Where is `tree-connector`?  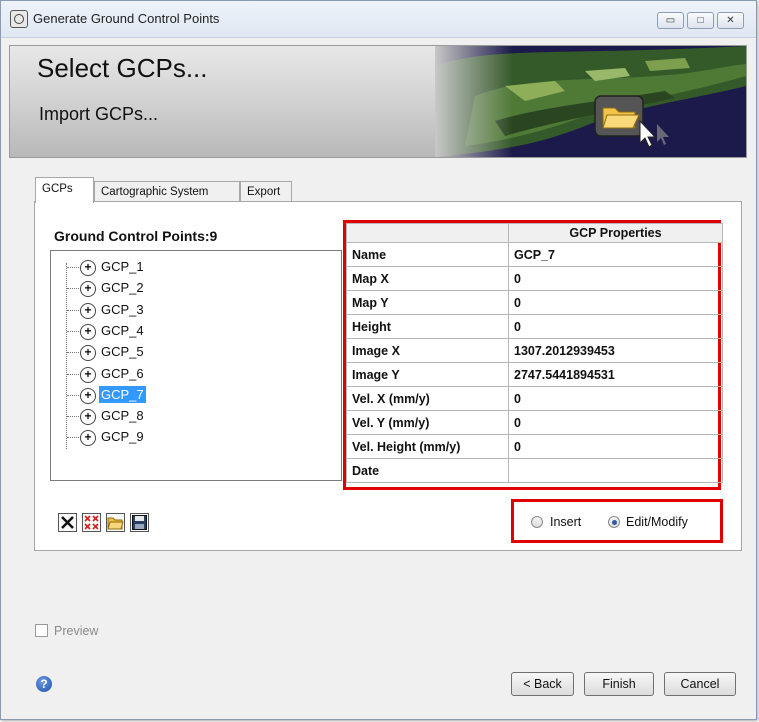
tree-connector is located at coordinates (66, 356).